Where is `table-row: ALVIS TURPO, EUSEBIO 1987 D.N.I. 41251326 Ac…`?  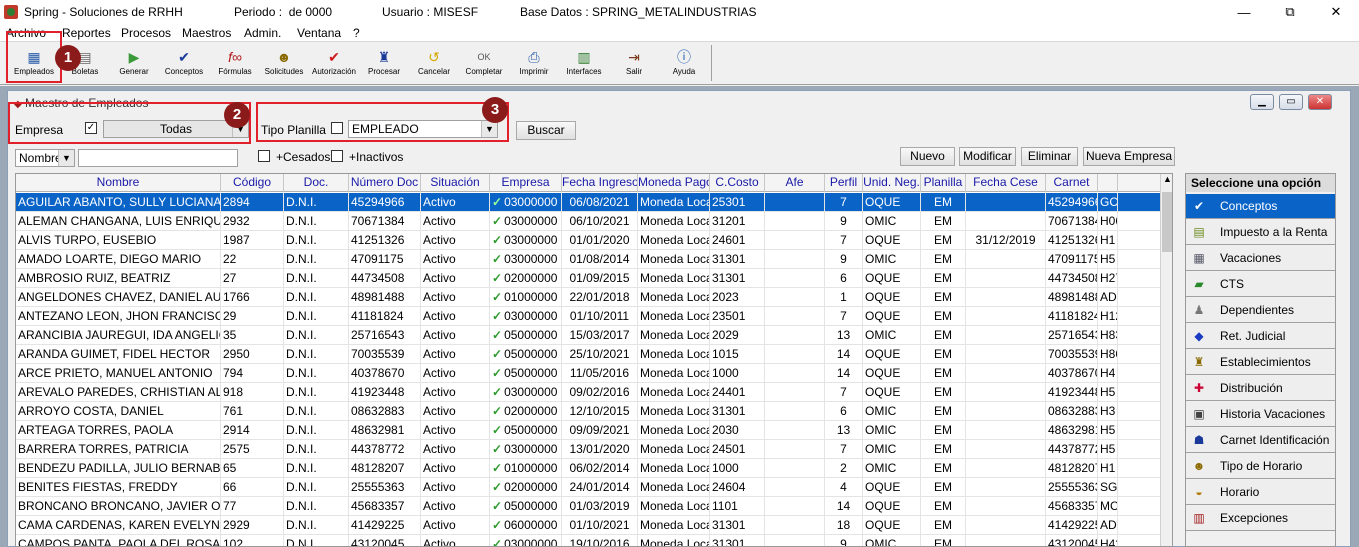
table-row: ALVIS TURPO, EUSEBIO 1987 D.N.I. 41251326 Ac… is located at coordinates (588, 240).